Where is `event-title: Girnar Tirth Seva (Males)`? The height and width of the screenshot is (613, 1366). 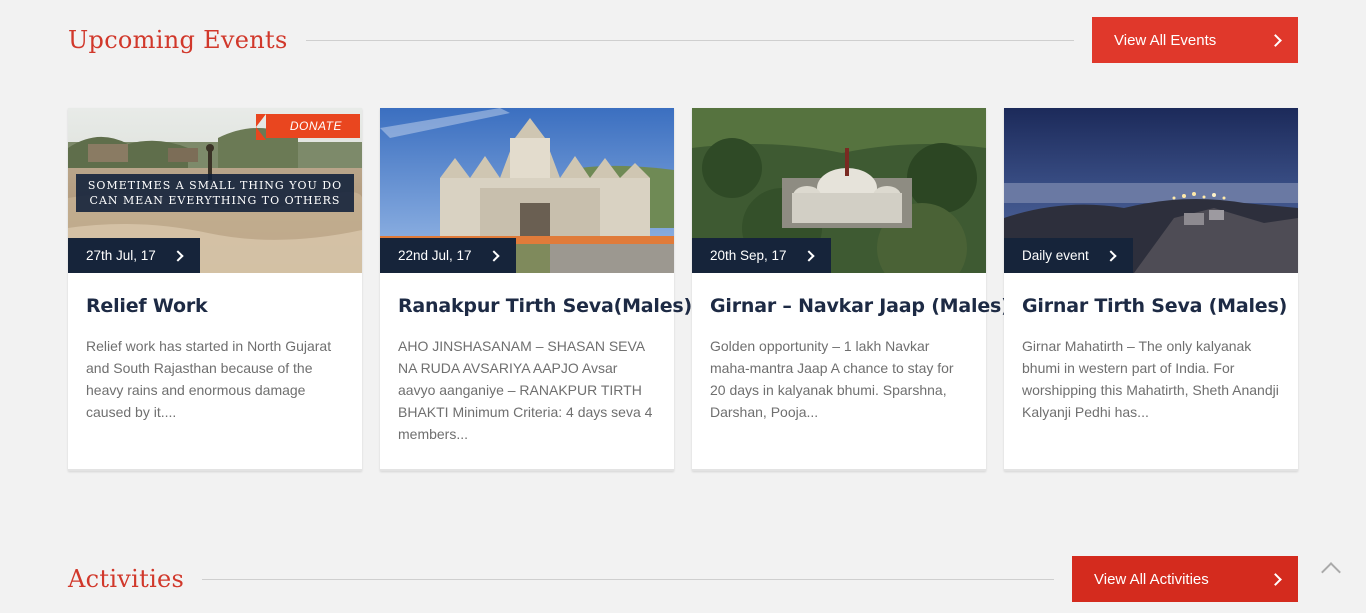
event-title: Girnar Tirth Seva (Males) is located at coordinates (1154, 306).